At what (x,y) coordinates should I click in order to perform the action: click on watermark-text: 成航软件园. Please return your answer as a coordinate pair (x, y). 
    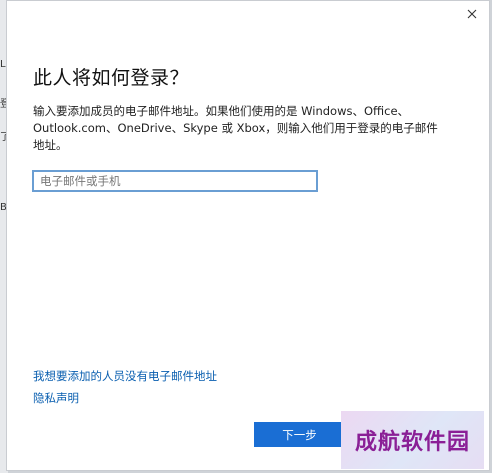
    Looking at the image, I should click on (412, 442).